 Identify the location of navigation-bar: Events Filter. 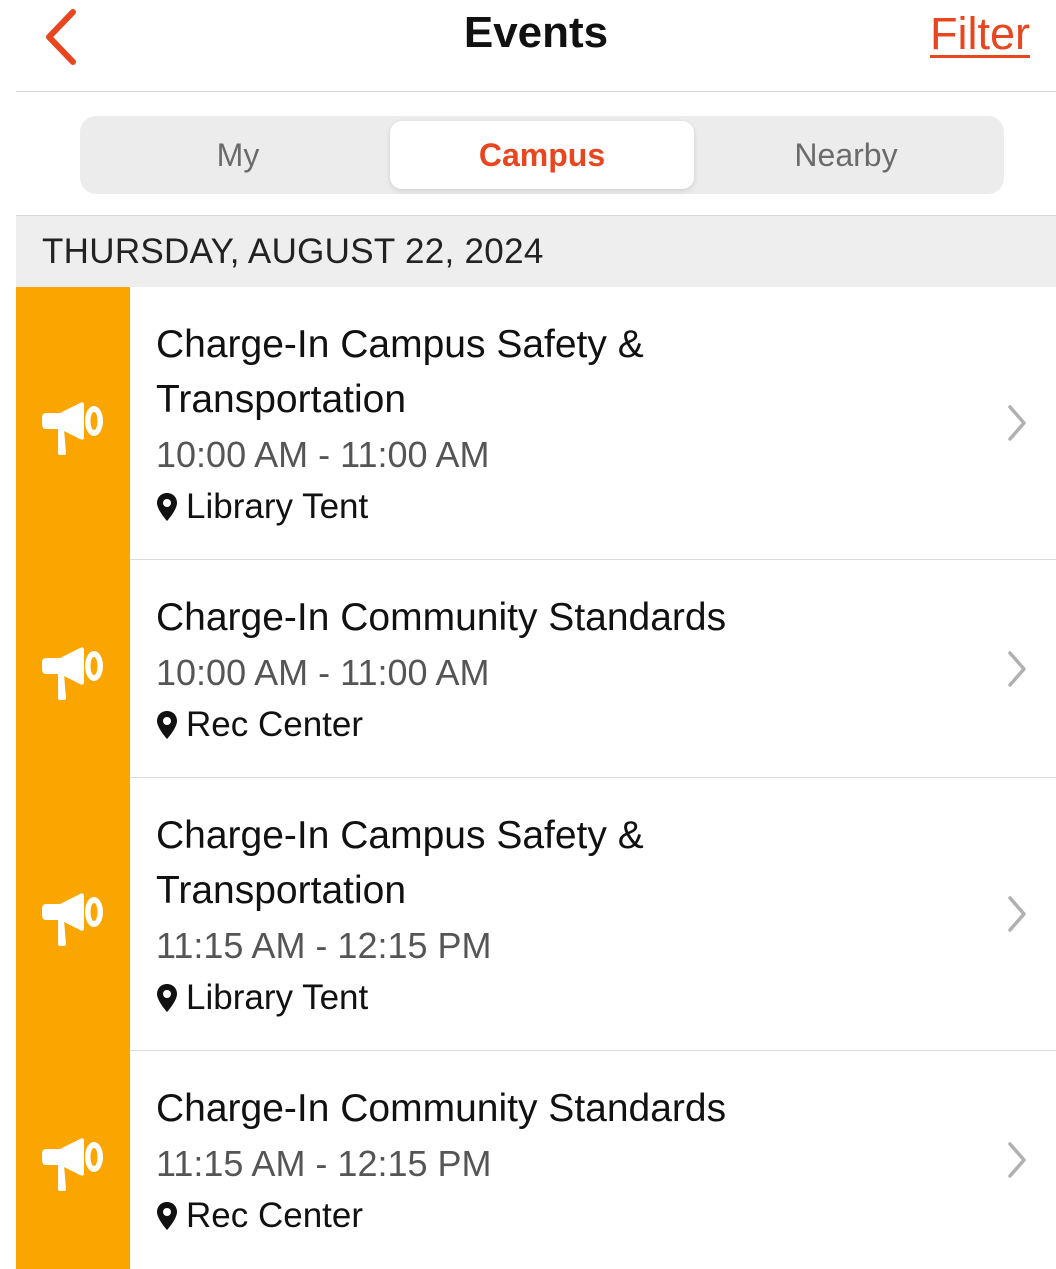
(536, 46).